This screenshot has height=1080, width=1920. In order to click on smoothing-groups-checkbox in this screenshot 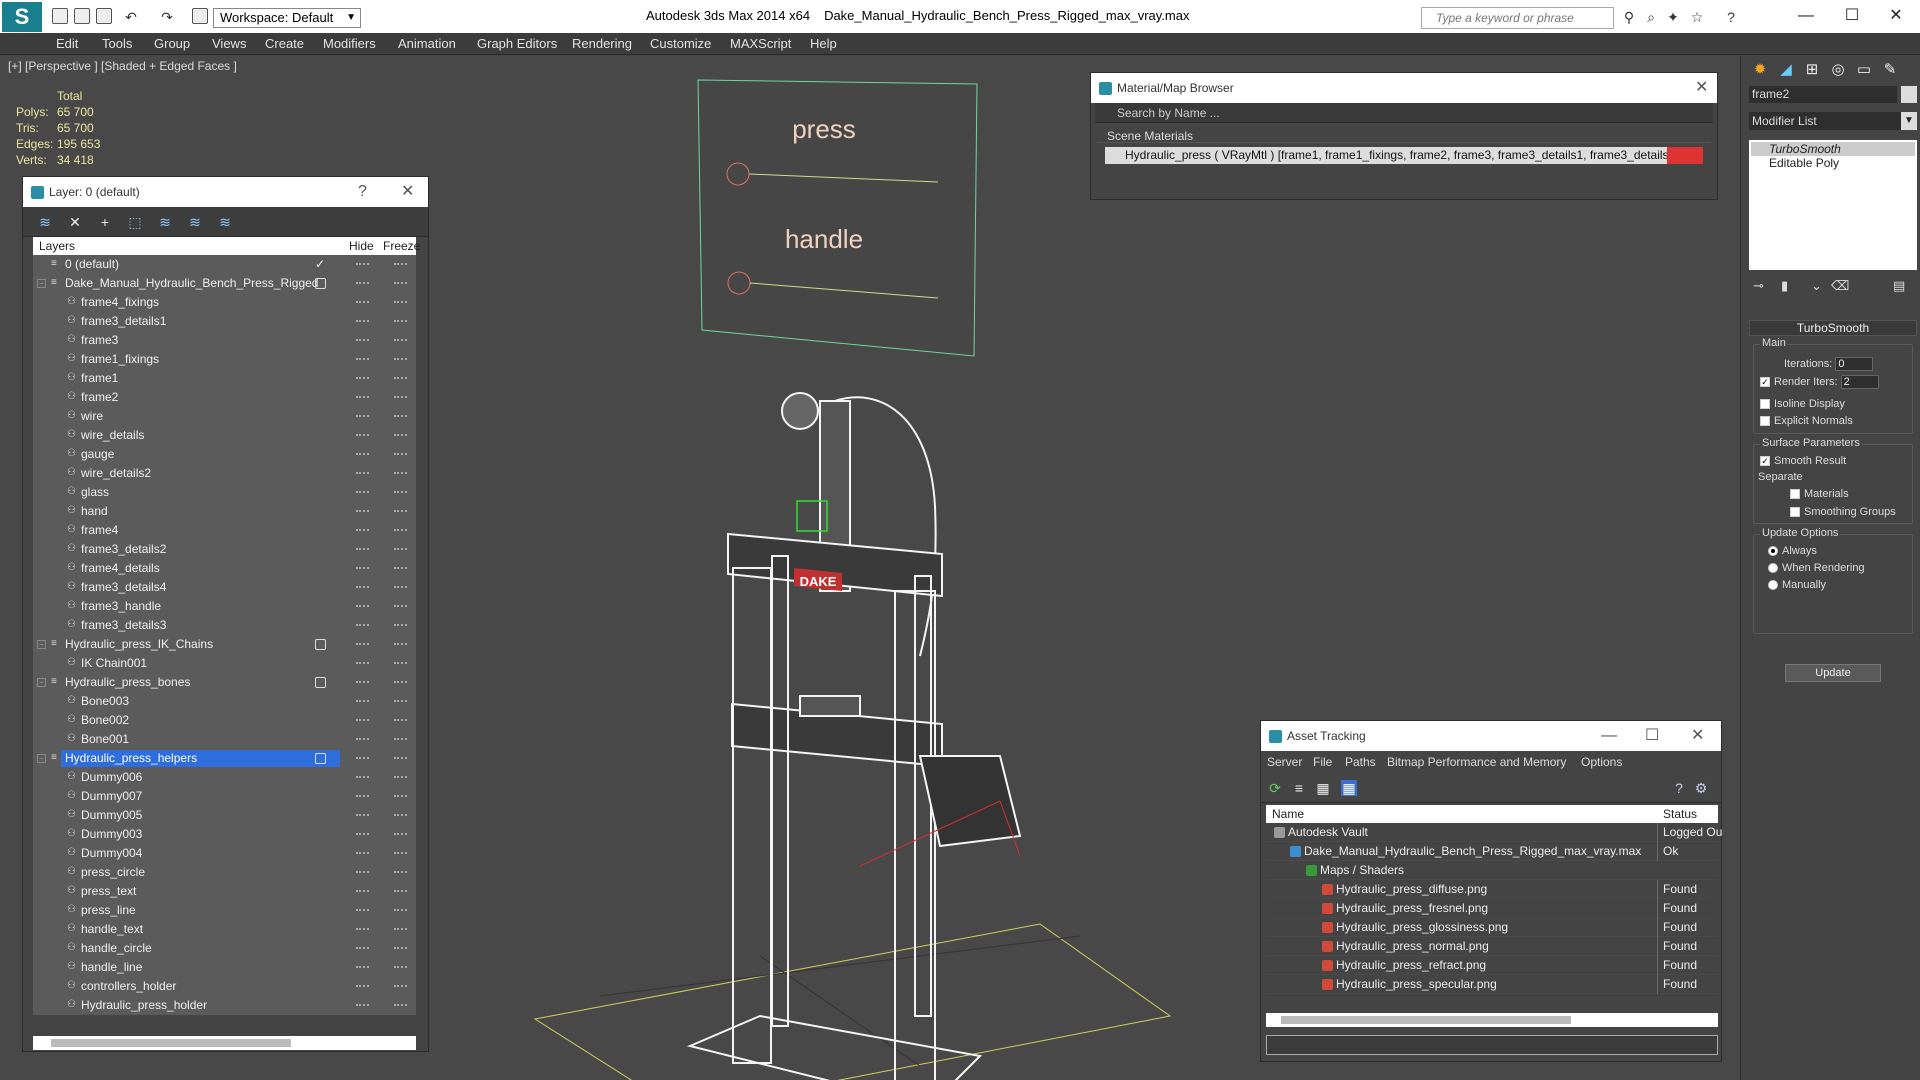, I will do `click(1795, 512)`.